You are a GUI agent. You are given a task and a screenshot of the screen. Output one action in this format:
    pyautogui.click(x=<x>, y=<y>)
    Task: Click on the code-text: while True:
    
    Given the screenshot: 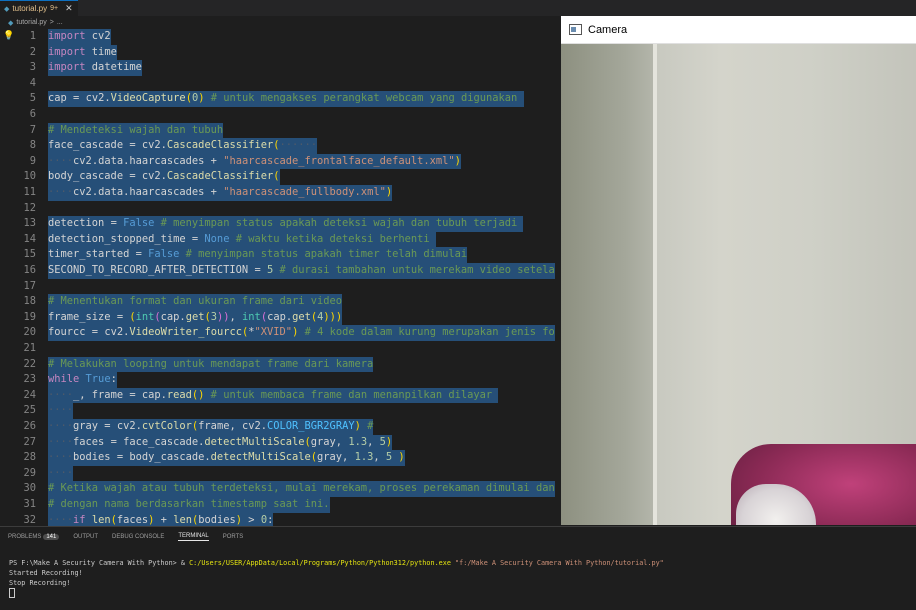 What is the action you would take?
    pyautogui.click(x=82, y=380)
    